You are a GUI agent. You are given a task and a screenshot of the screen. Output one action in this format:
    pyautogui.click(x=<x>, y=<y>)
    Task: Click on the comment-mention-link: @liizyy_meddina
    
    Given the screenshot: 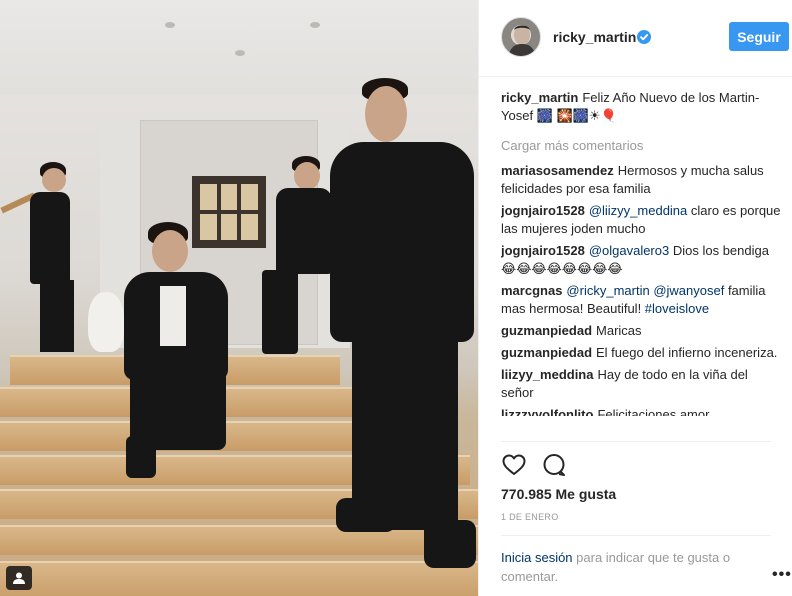 What is the action you would take?
    pyautogui.click(x=638, y=210)
    